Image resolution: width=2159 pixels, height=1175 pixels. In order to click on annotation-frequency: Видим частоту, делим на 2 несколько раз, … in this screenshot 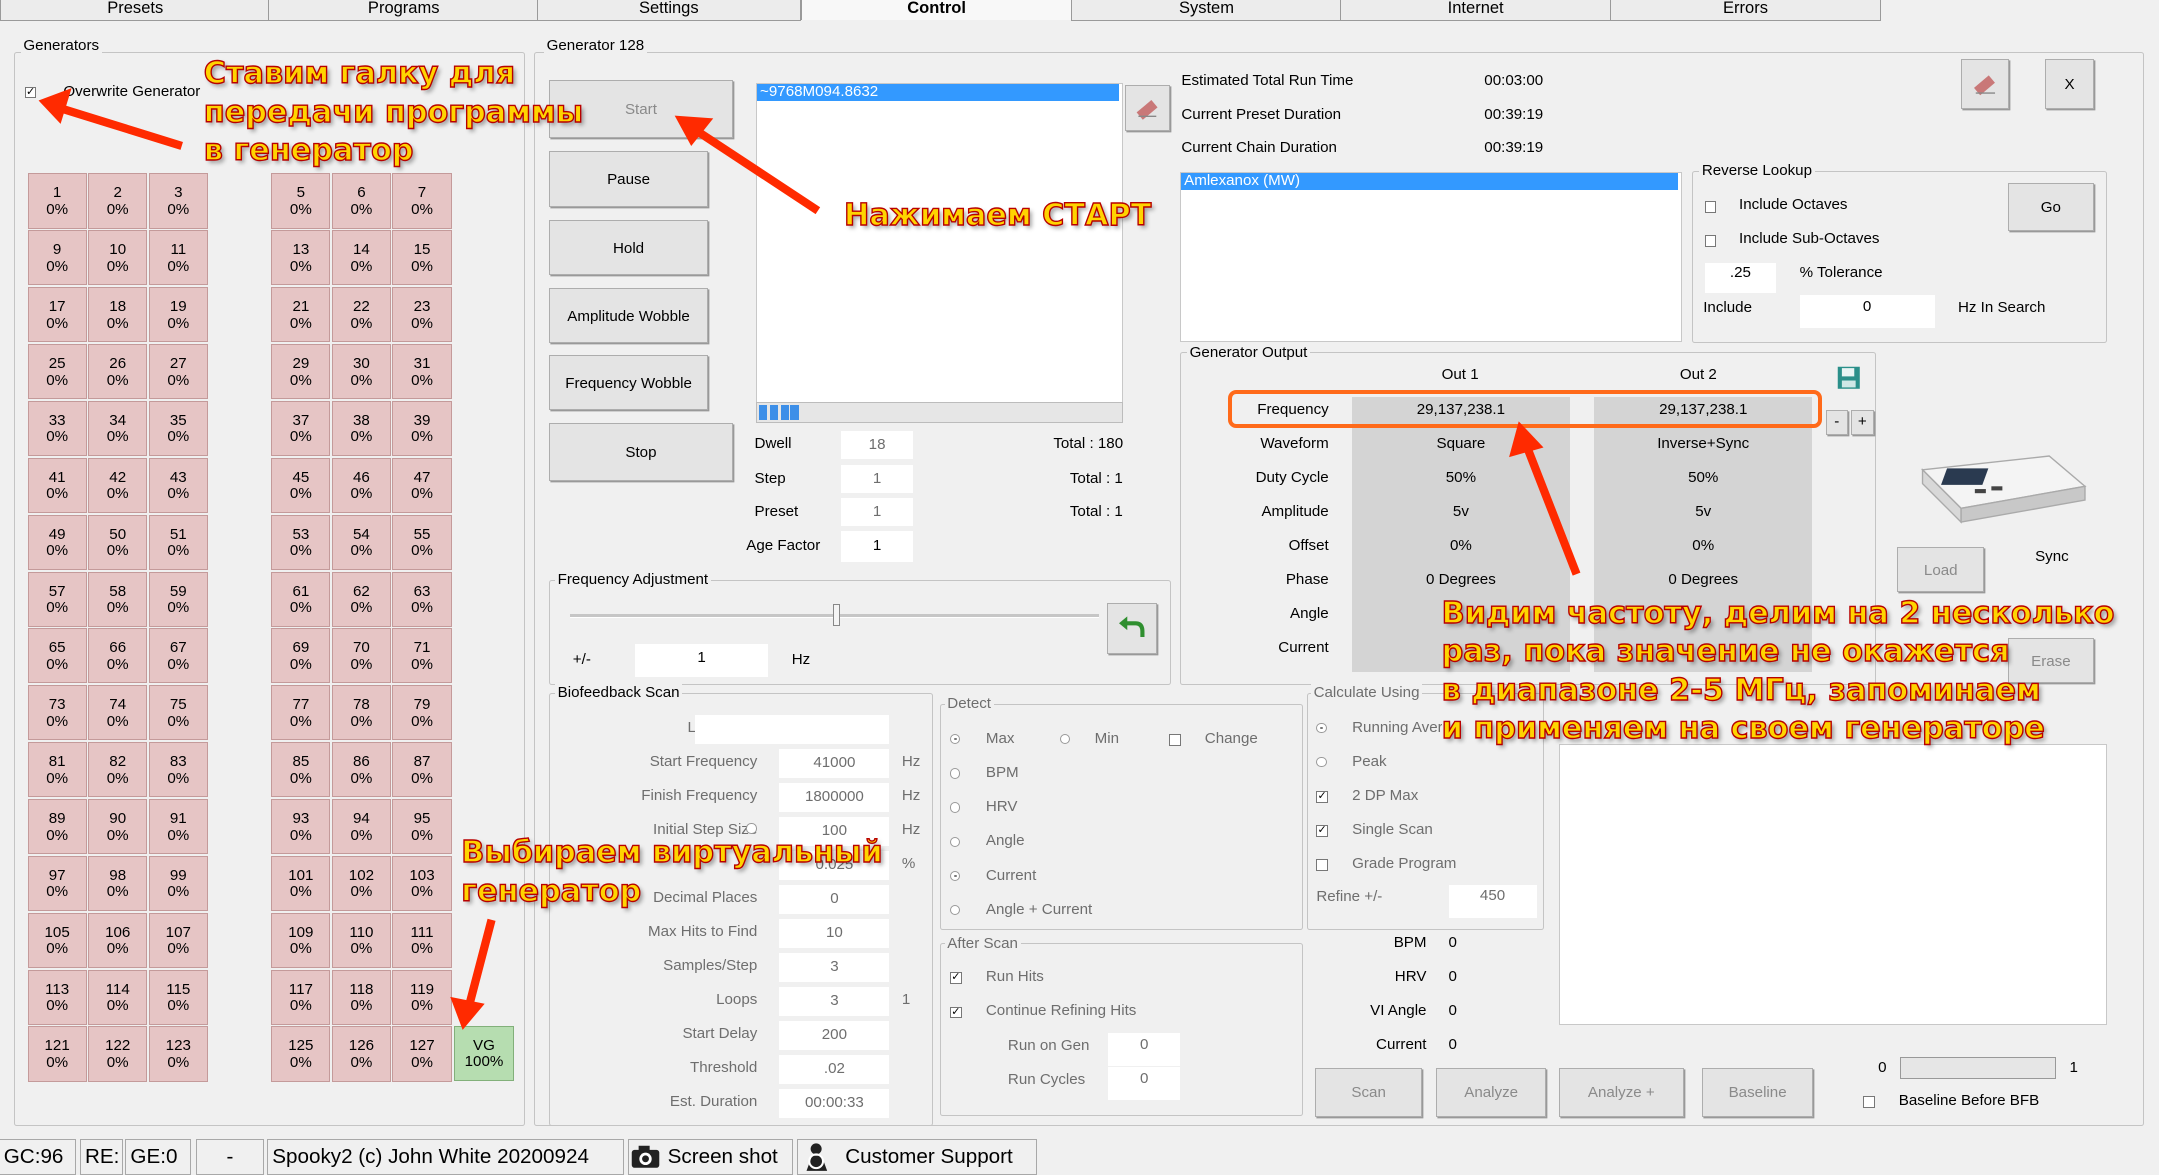, I will do `click(1778, 671)`.